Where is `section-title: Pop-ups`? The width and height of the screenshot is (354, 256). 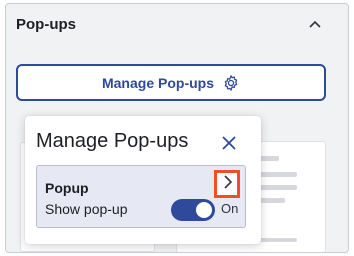 section-title: Pop-ups is located at coordinates (46, 24).